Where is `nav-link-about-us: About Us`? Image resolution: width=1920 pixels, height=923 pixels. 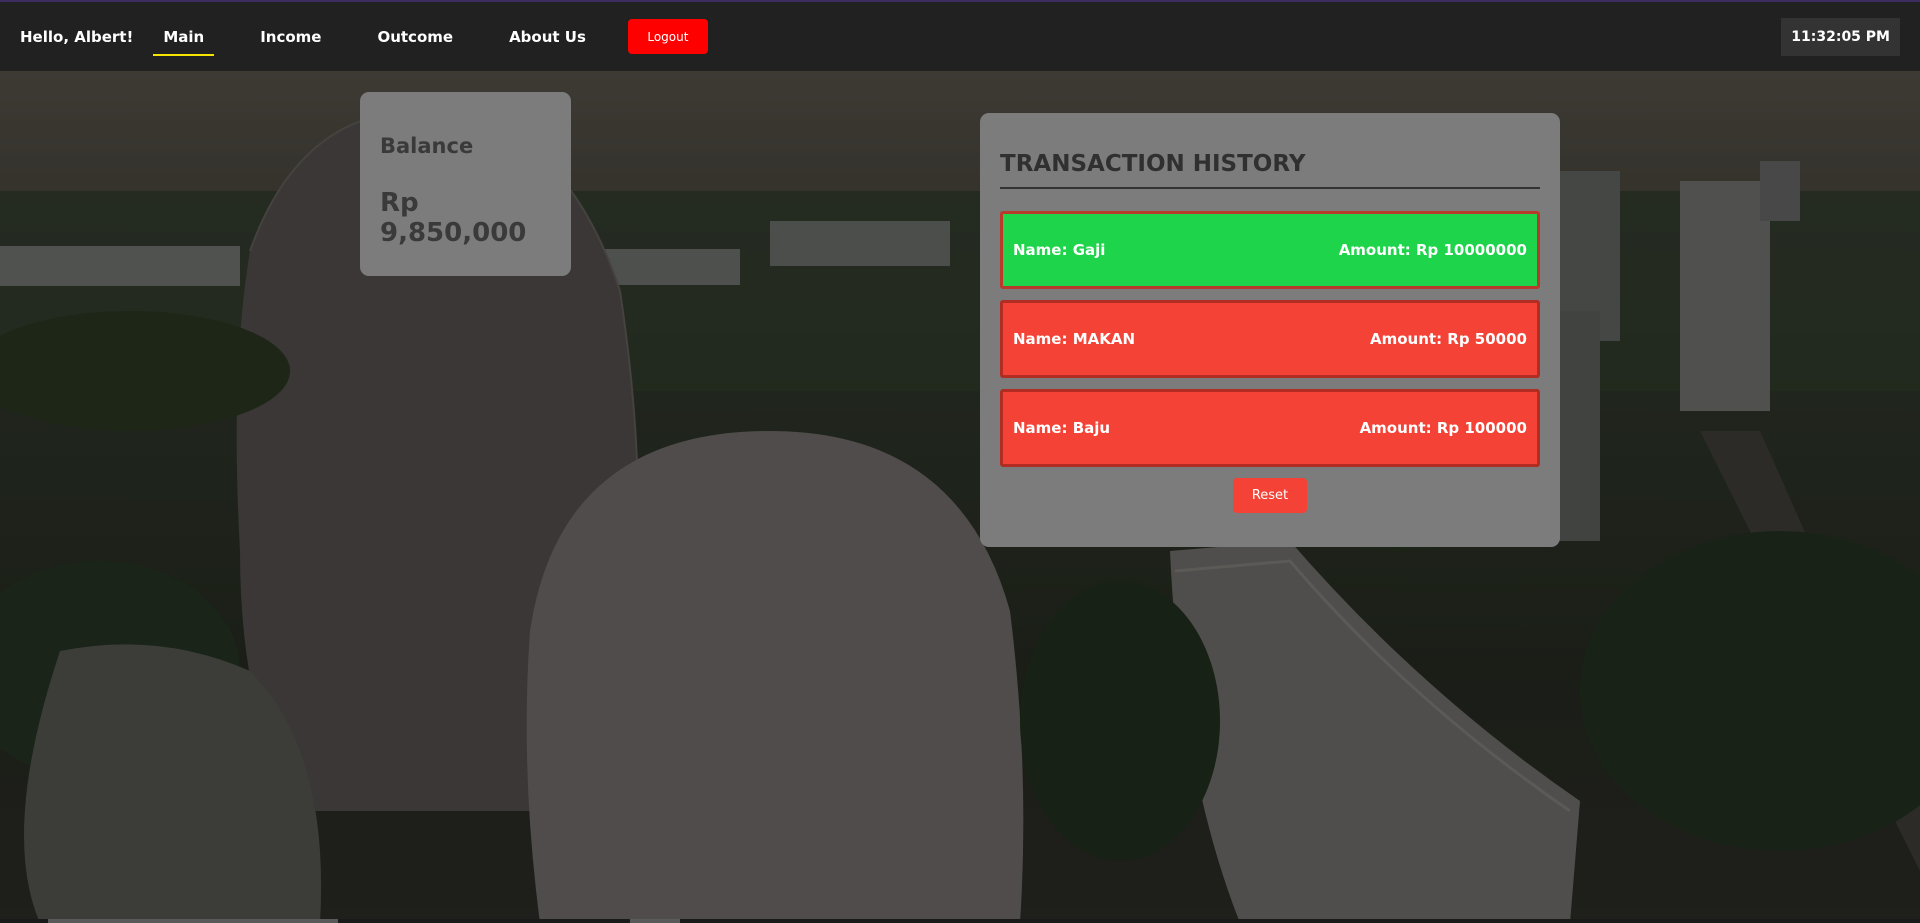 nav-link-about-us: About Us is located at coordinates (547, 37).